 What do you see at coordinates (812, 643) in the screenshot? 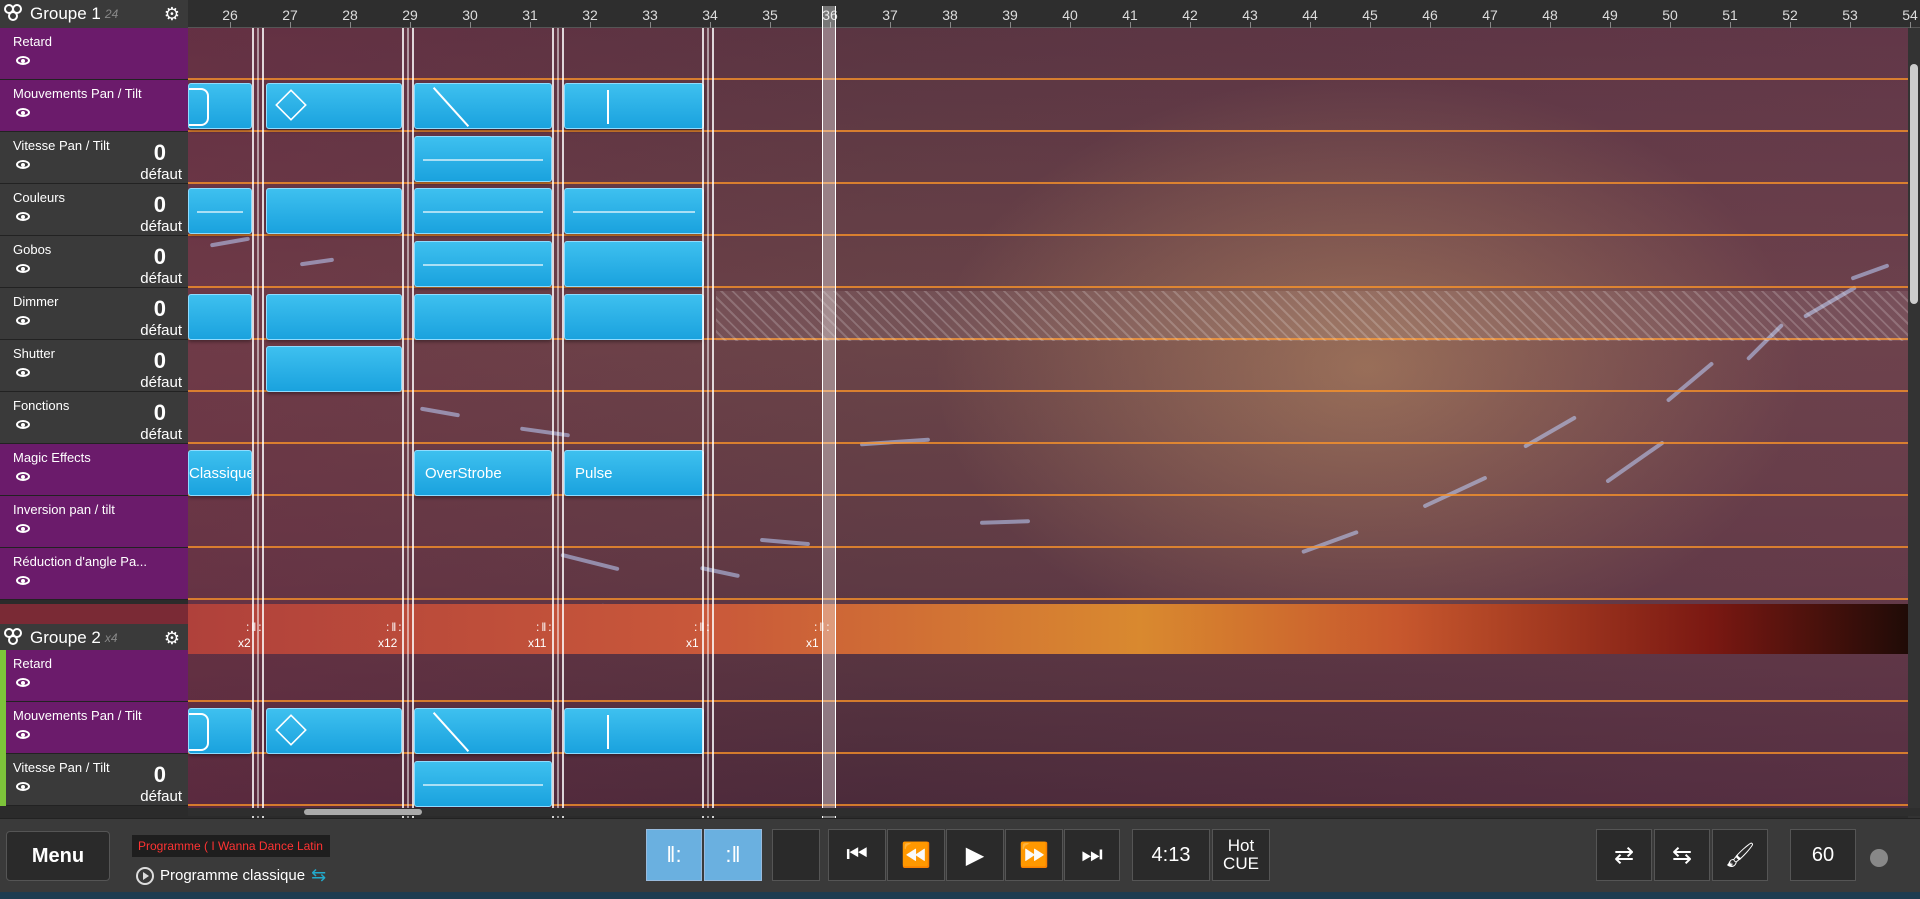
I see `loop-count: x1` at bounding box center [812, 643].